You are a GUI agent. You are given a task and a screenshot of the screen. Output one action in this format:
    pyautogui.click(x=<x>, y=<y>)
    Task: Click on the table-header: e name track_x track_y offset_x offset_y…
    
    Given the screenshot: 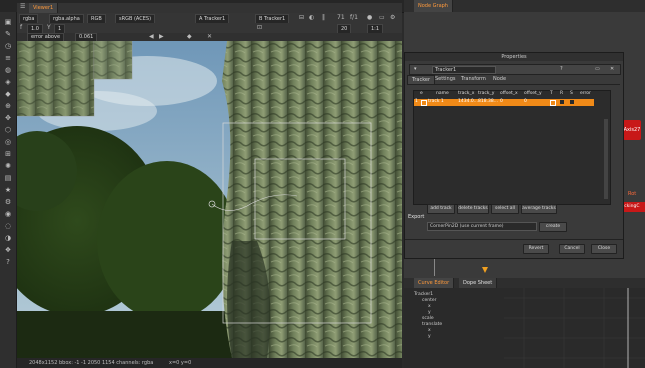 What is the action you would take?
    pyautogui.click(x=505, y=93)
    